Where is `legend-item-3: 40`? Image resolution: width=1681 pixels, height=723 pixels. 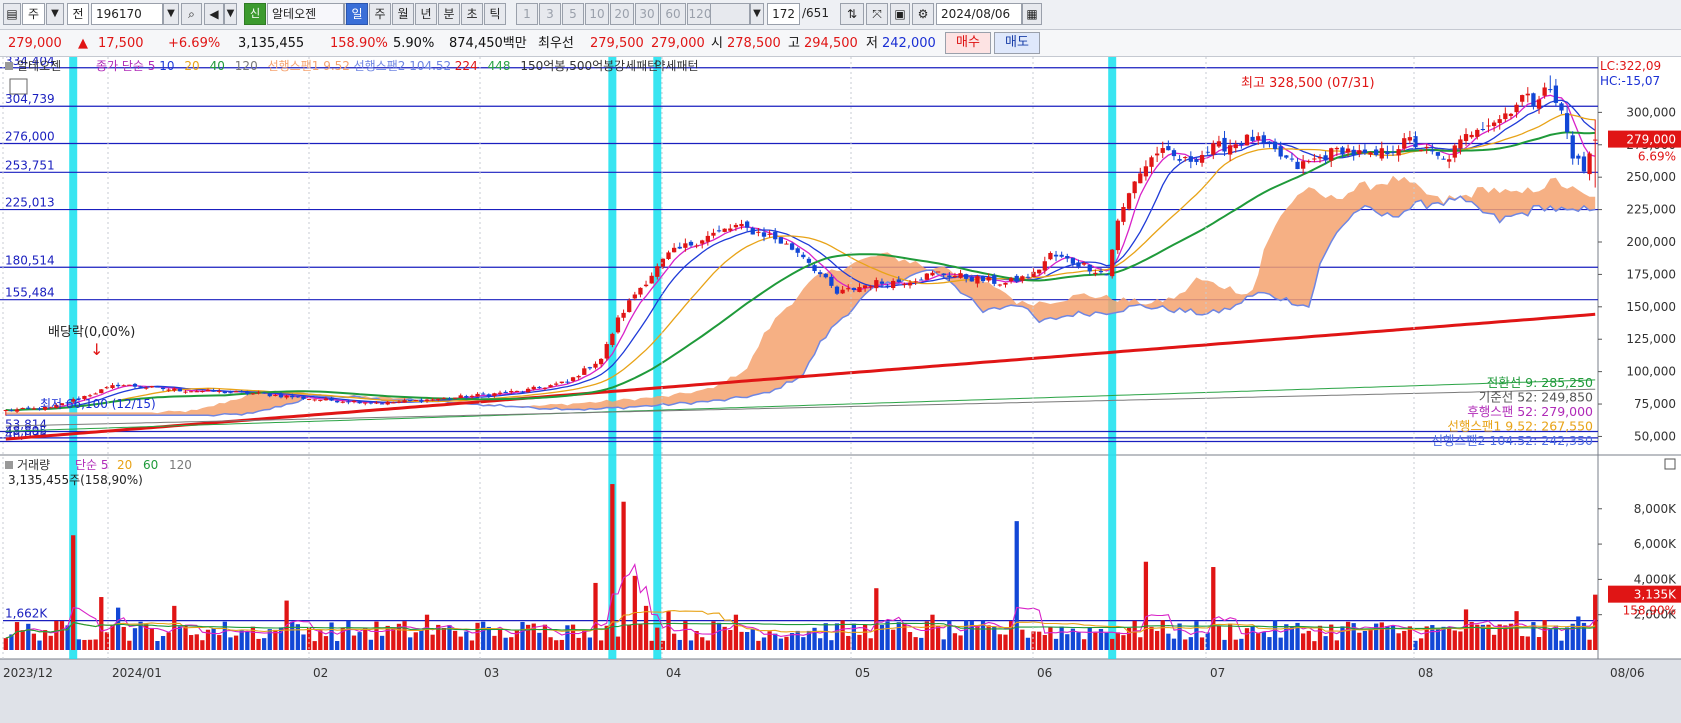
legend-item-3: 40 is located at coordinates (217, 66).